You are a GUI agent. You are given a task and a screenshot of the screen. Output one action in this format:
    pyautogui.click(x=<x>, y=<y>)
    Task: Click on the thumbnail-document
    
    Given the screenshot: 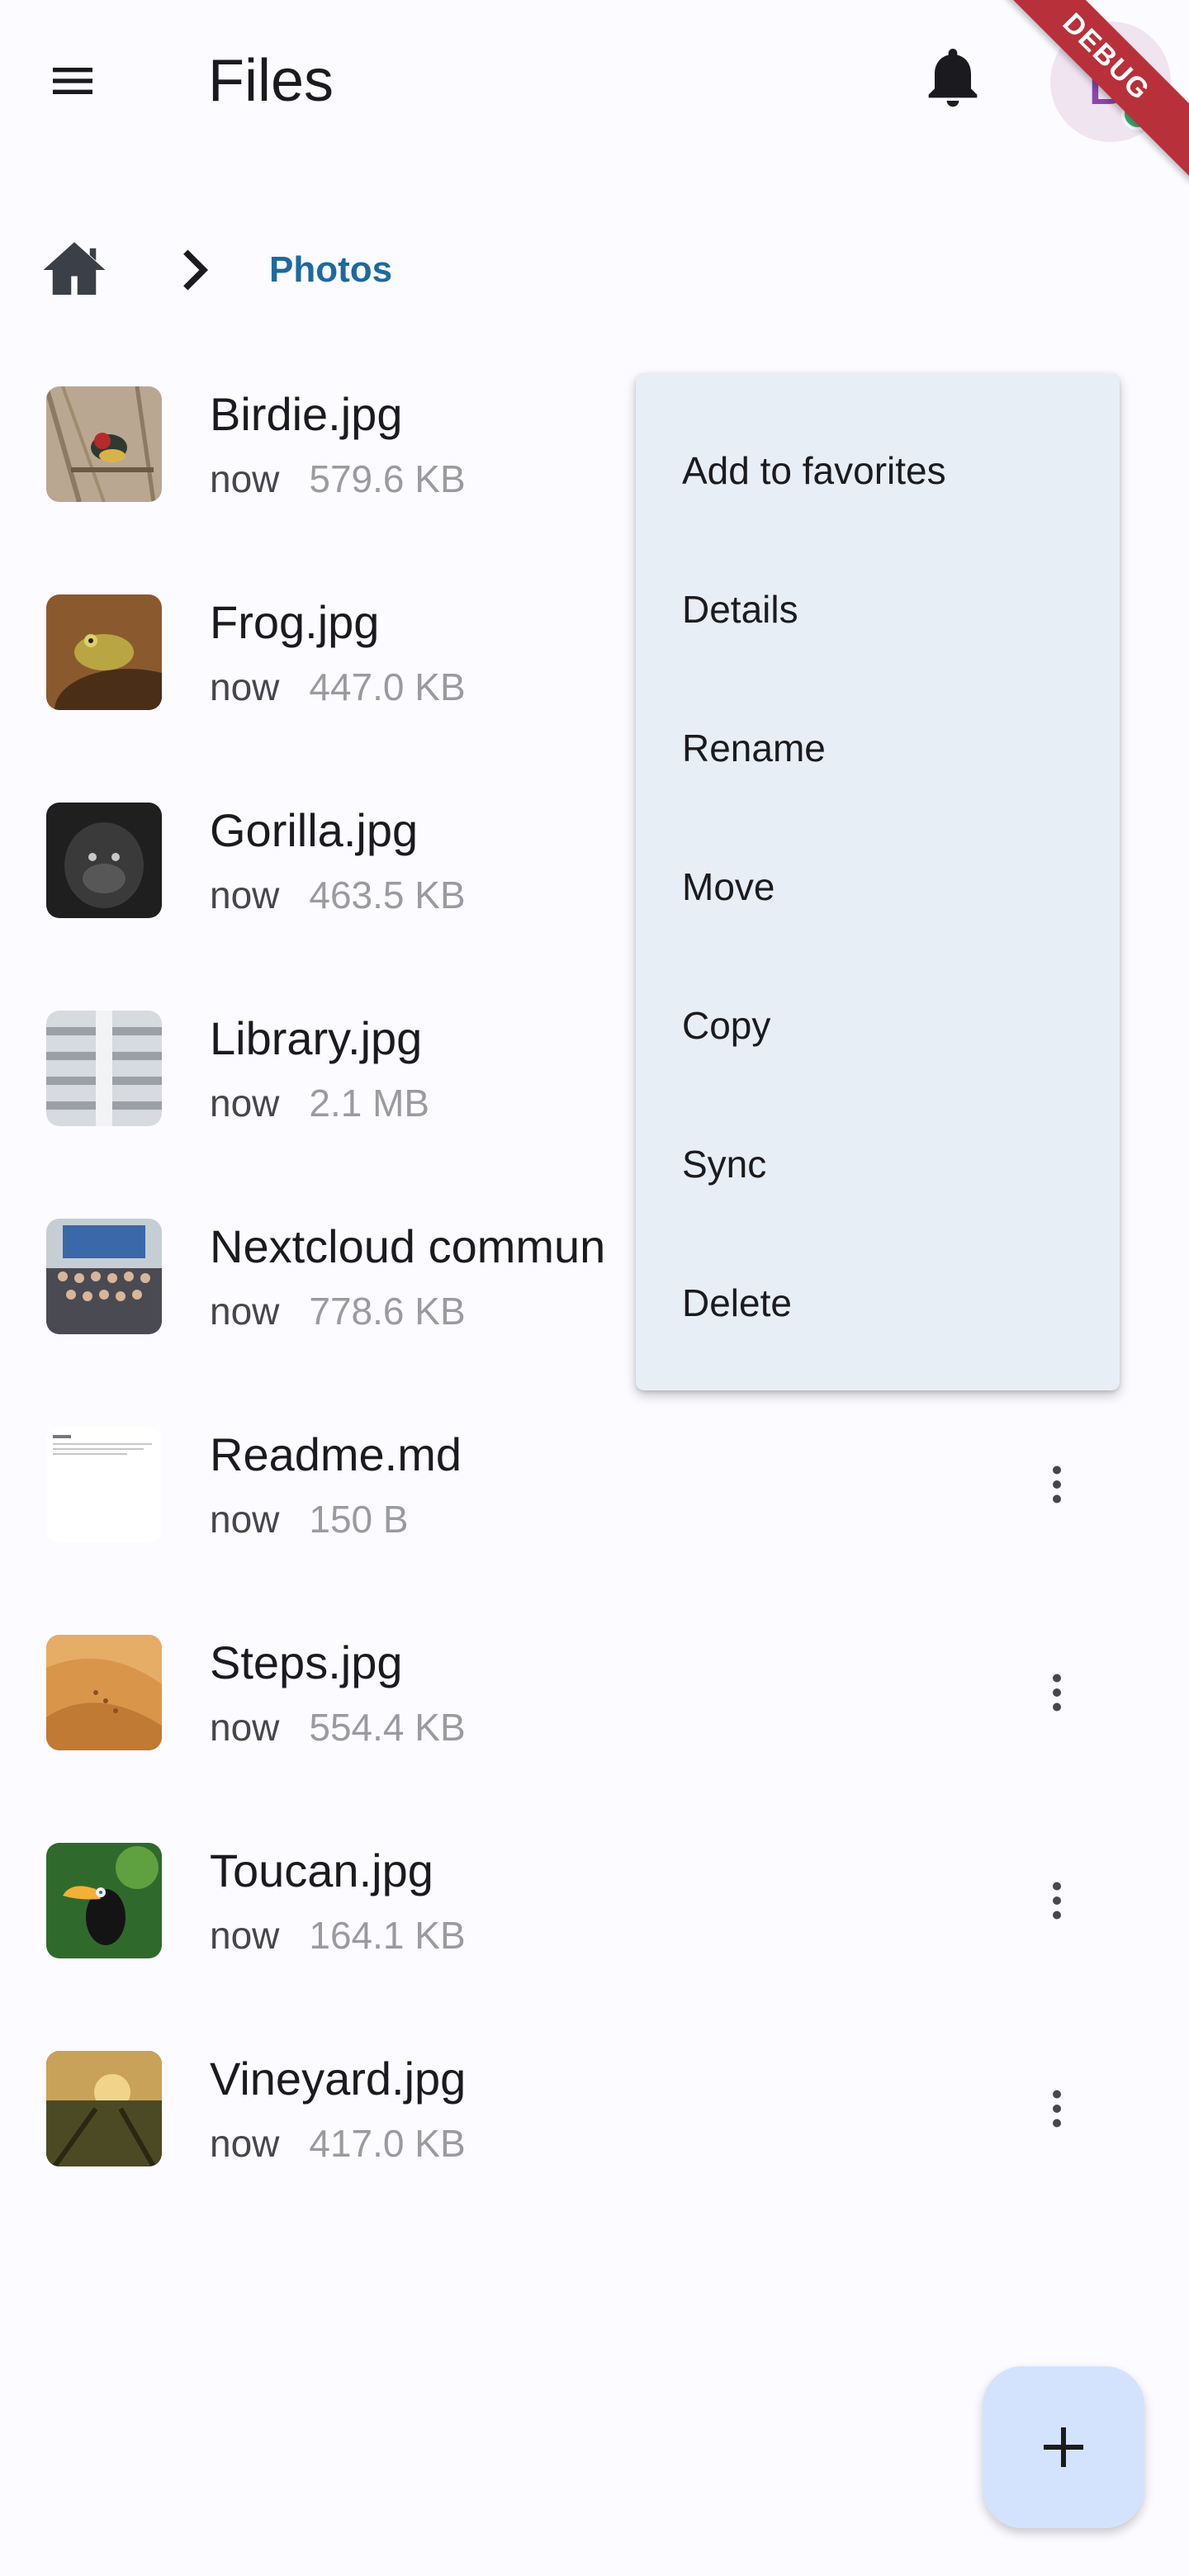 What is the action you would take?
    pyautogui.click(x=104, y=1484)
    